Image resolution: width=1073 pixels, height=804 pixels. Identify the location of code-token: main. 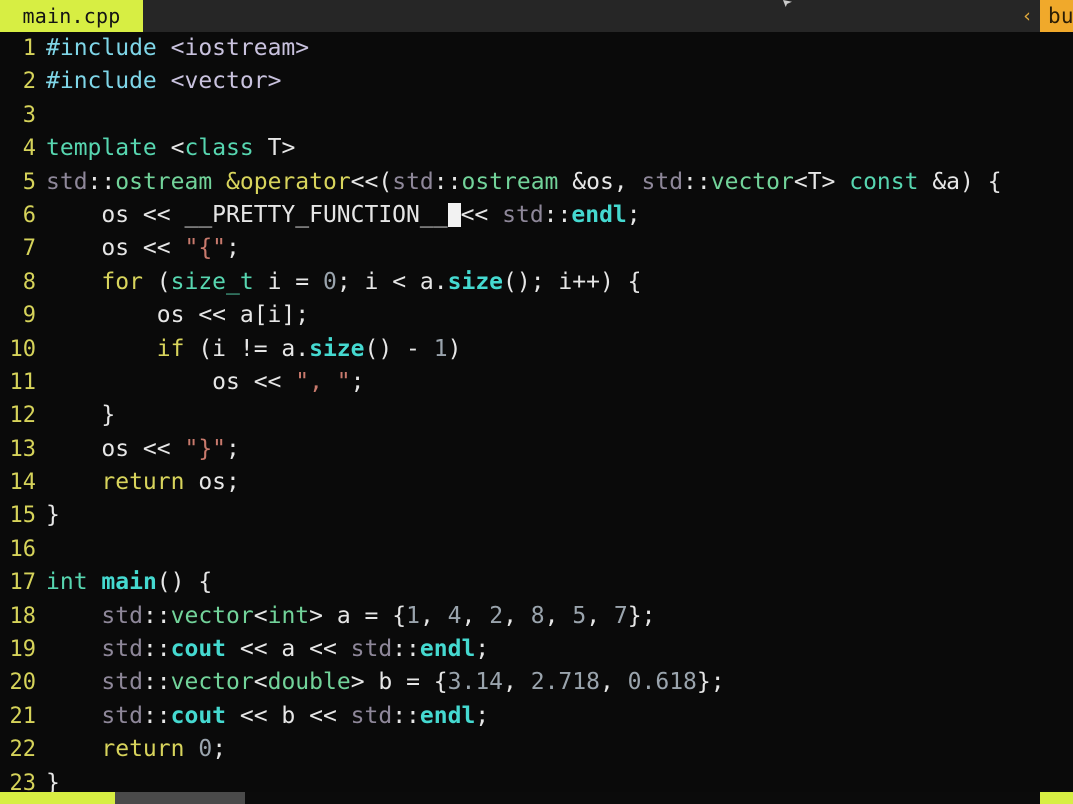
(129, 582).